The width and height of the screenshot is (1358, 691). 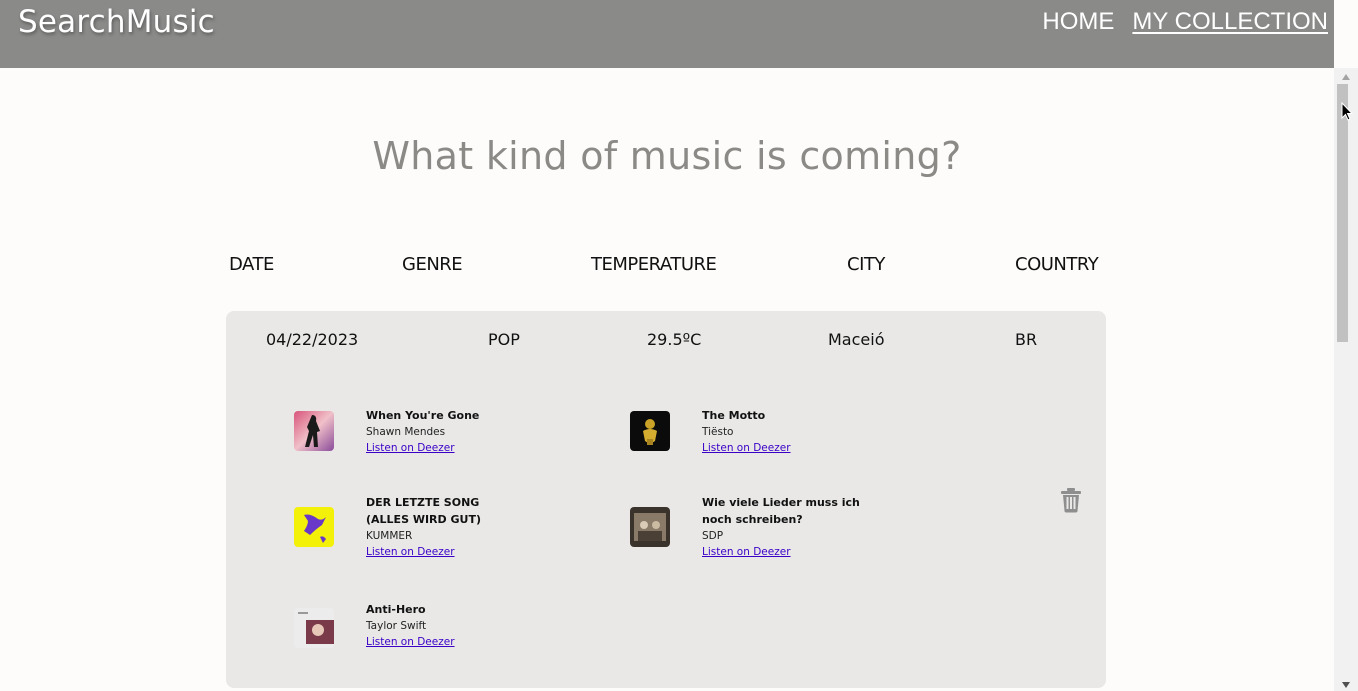 I want to click on track-title: When You're Gone, so click(x=423, y=415).